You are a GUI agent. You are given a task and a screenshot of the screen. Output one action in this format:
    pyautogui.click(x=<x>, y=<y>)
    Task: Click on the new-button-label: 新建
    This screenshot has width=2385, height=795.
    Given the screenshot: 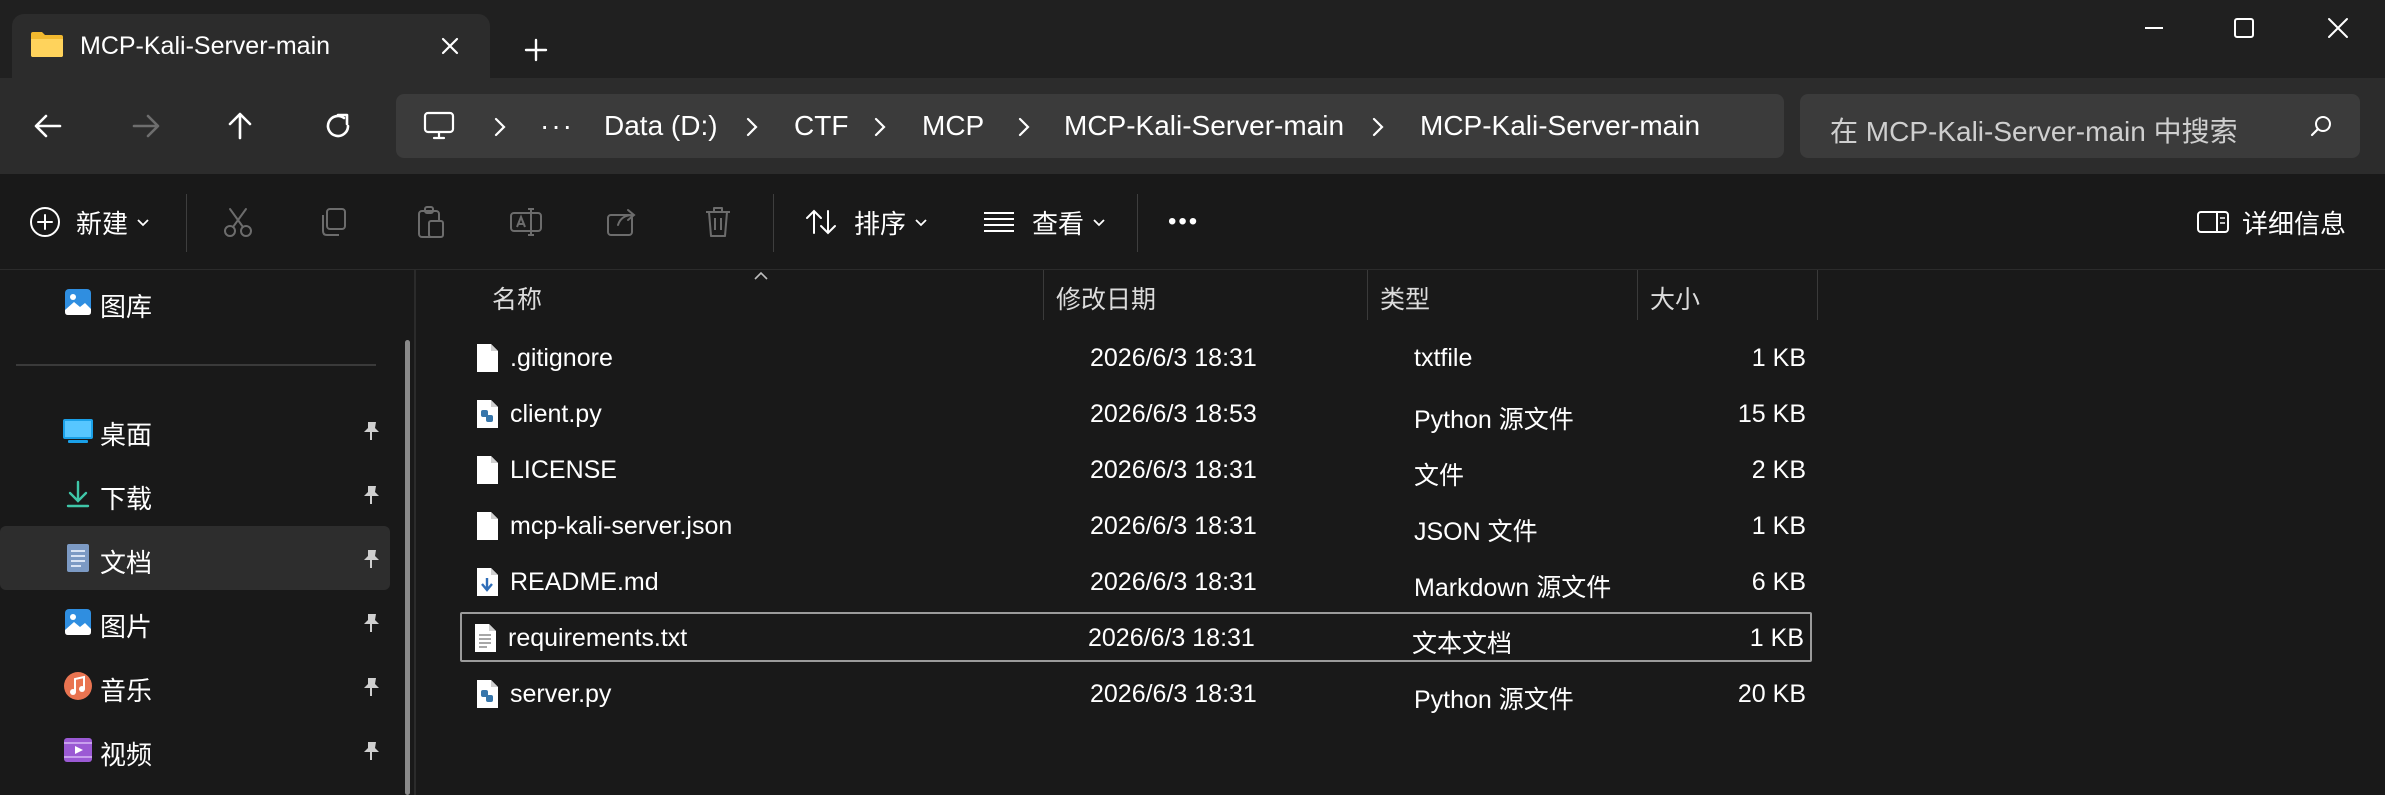 What is the action you would take?
    pyautogui.click(x=102, y=223)
    